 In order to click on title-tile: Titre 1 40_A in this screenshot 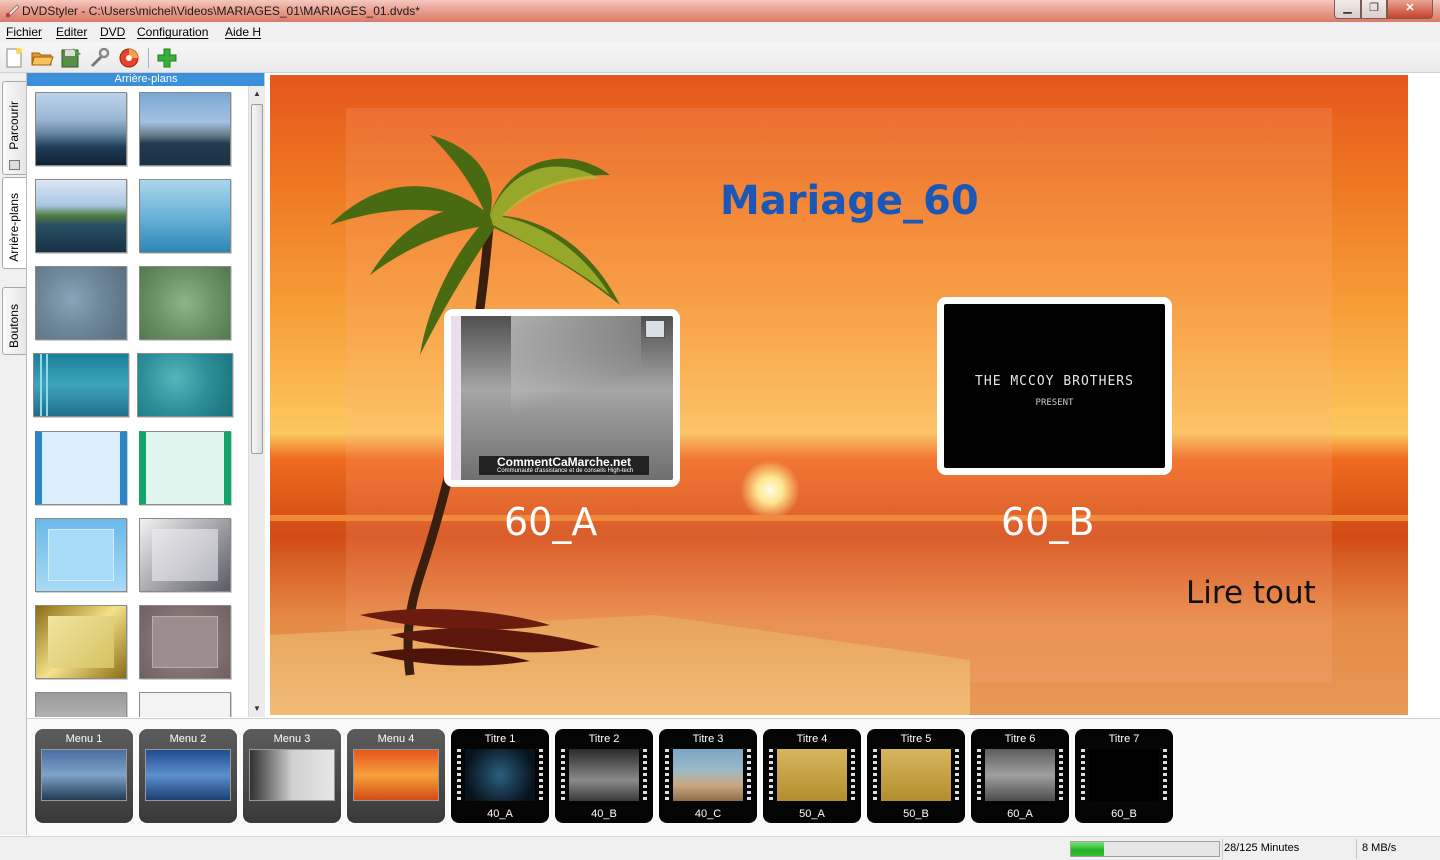, I will do `click(500, 776)`.